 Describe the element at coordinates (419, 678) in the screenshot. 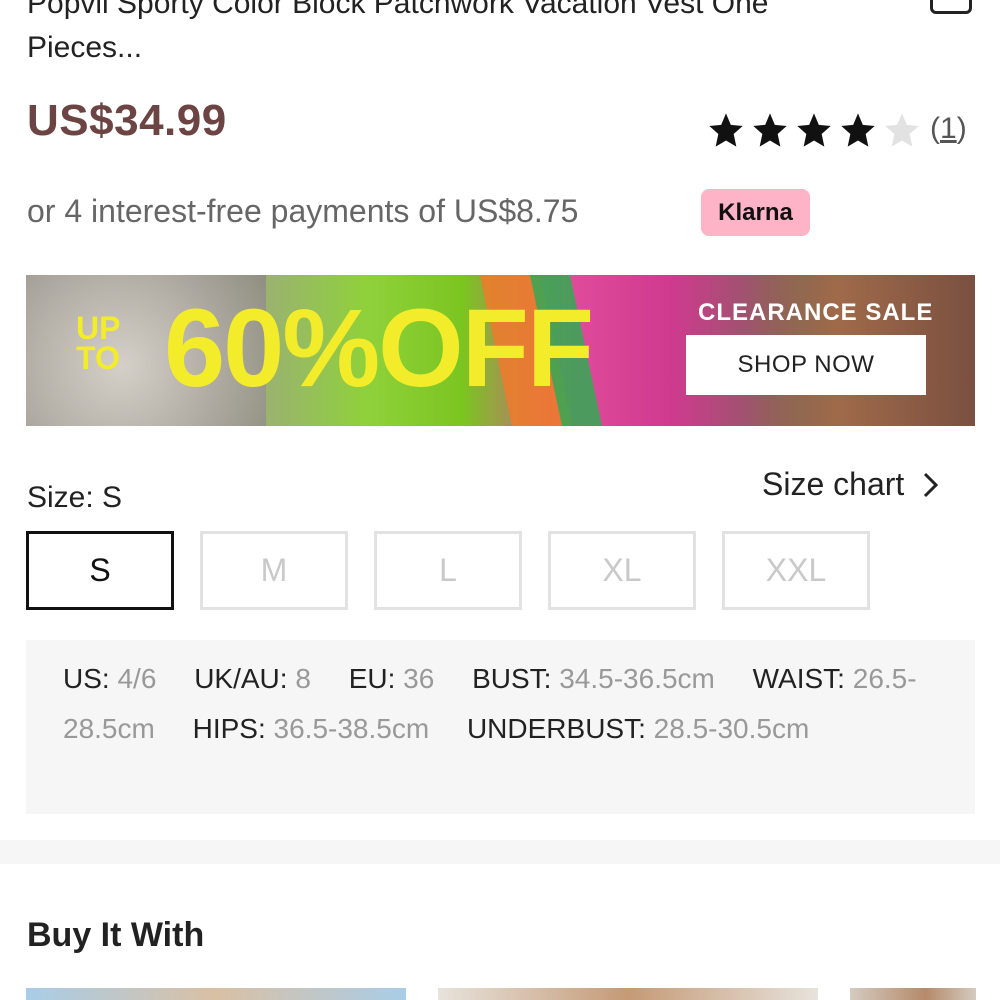

I see `measure-eu-value: 36` at that location.